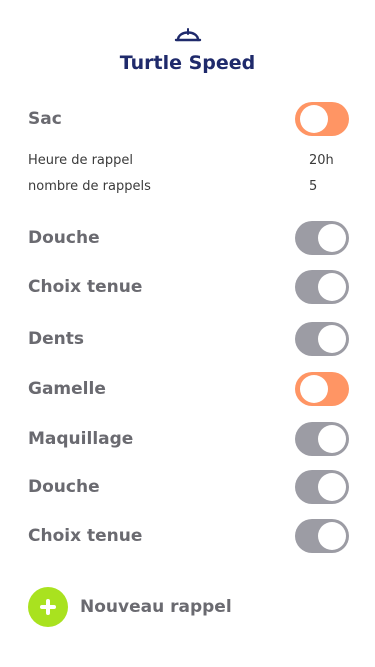 The height and width of the screenshot is (667, 375). What do you see at coordinates (188, 186) in the screenshot?
I see `setting-row-nombre: nombre de rappels 5` at bounding box center [188, 186].